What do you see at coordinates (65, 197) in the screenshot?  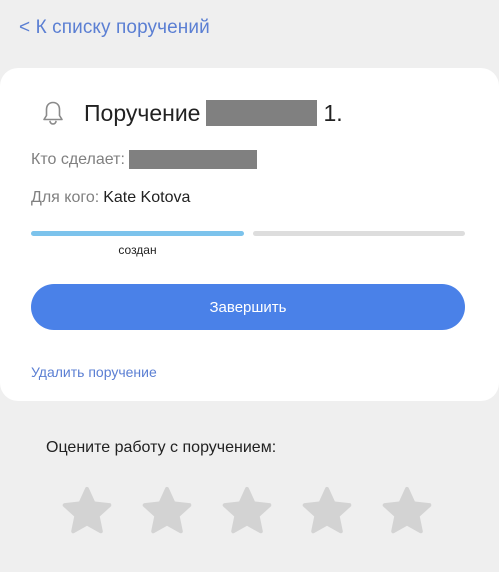 I see `recipient-label: Для кого:` at bounding box center [65, 197].